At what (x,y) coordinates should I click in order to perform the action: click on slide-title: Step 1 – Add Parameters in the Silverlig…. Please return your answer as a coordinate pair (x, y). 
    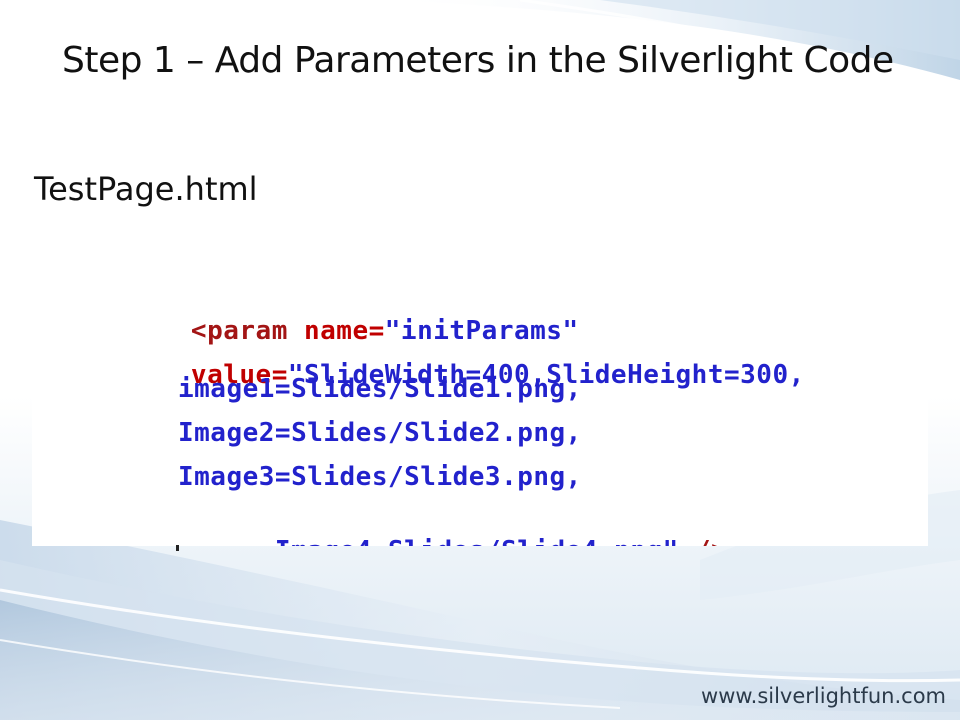
    Looking at the image, I should click on (478, 60).